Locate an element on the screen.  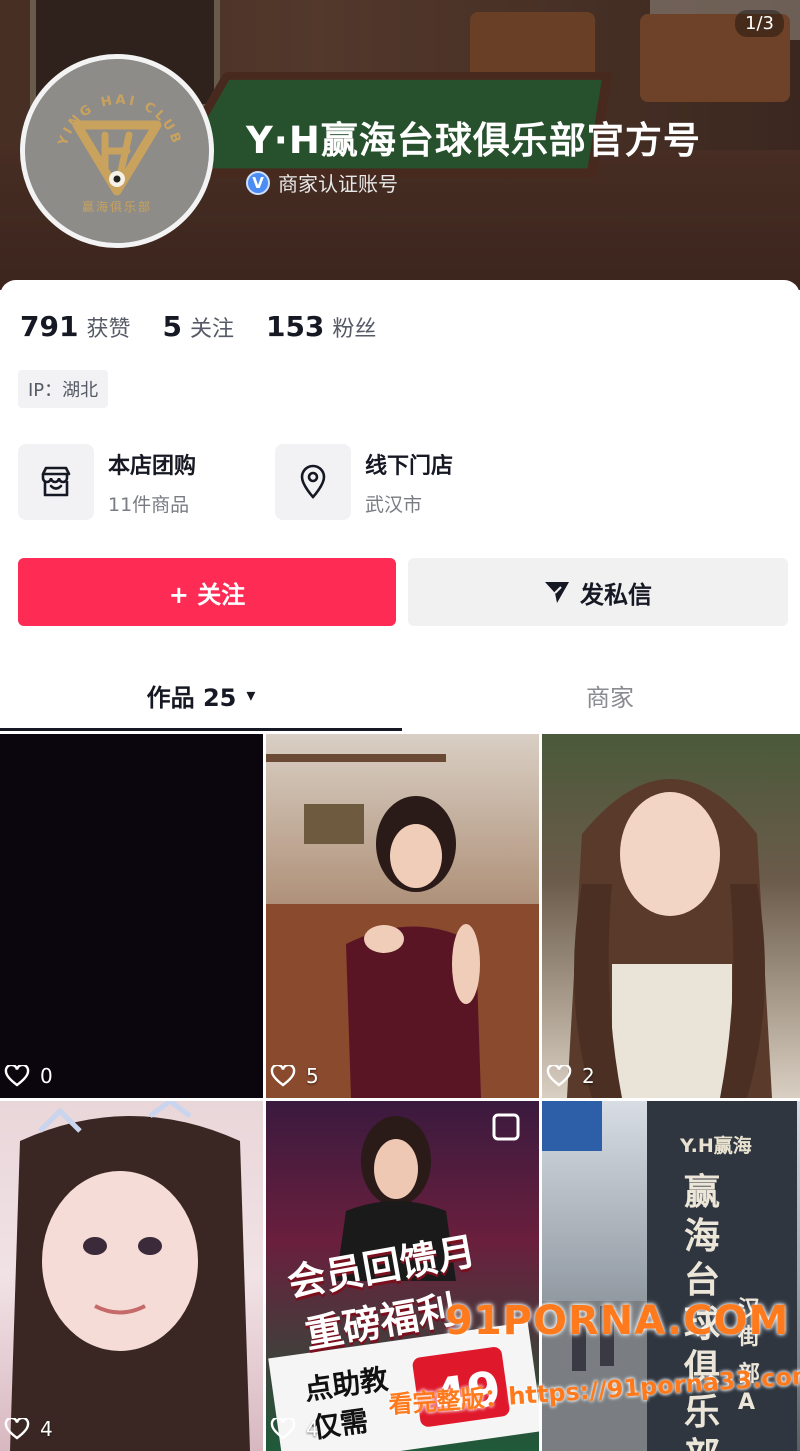
video-thumbnail: 2 is located at coordinates (671, 916).